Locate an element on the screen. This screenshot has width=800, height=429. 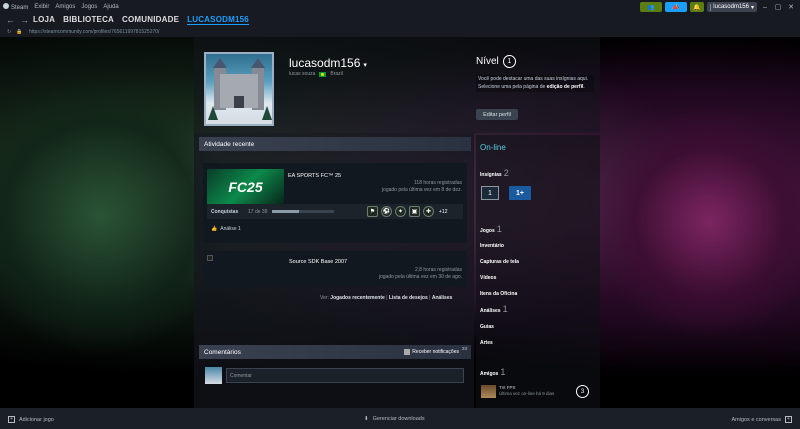
sidebar-item-count: 1 is located at coordinates (499, 229).